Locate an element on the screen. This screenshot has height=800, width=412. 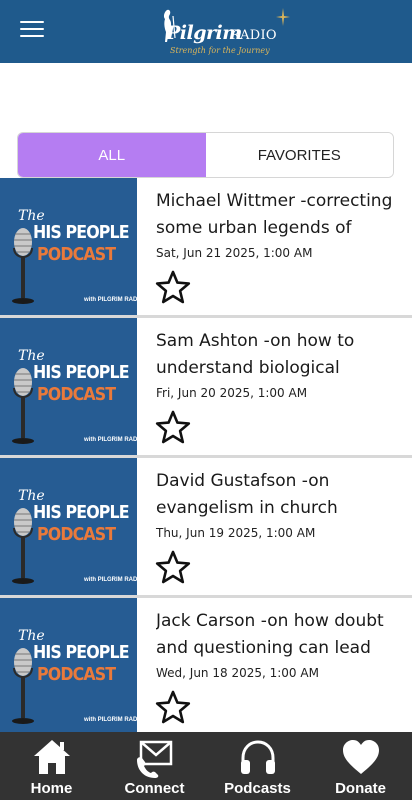
tab-all: ALL is located at coordinates (112, 155).